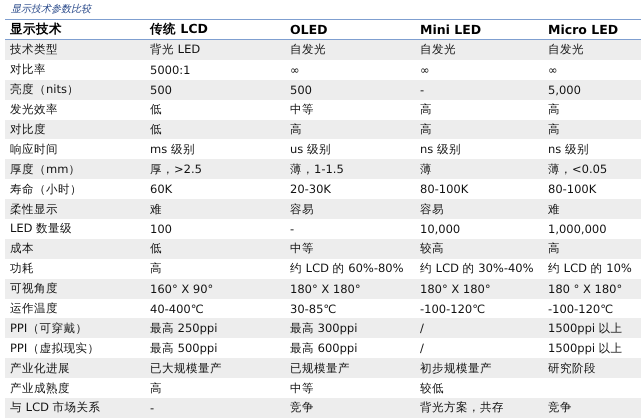 This screenshot has width=641, height=419. What do you see at coordinates (479, 268) in the screenshot?
I see `table-cell: 约 LCD 的 30%-40%` at bounding box center [479, 268].